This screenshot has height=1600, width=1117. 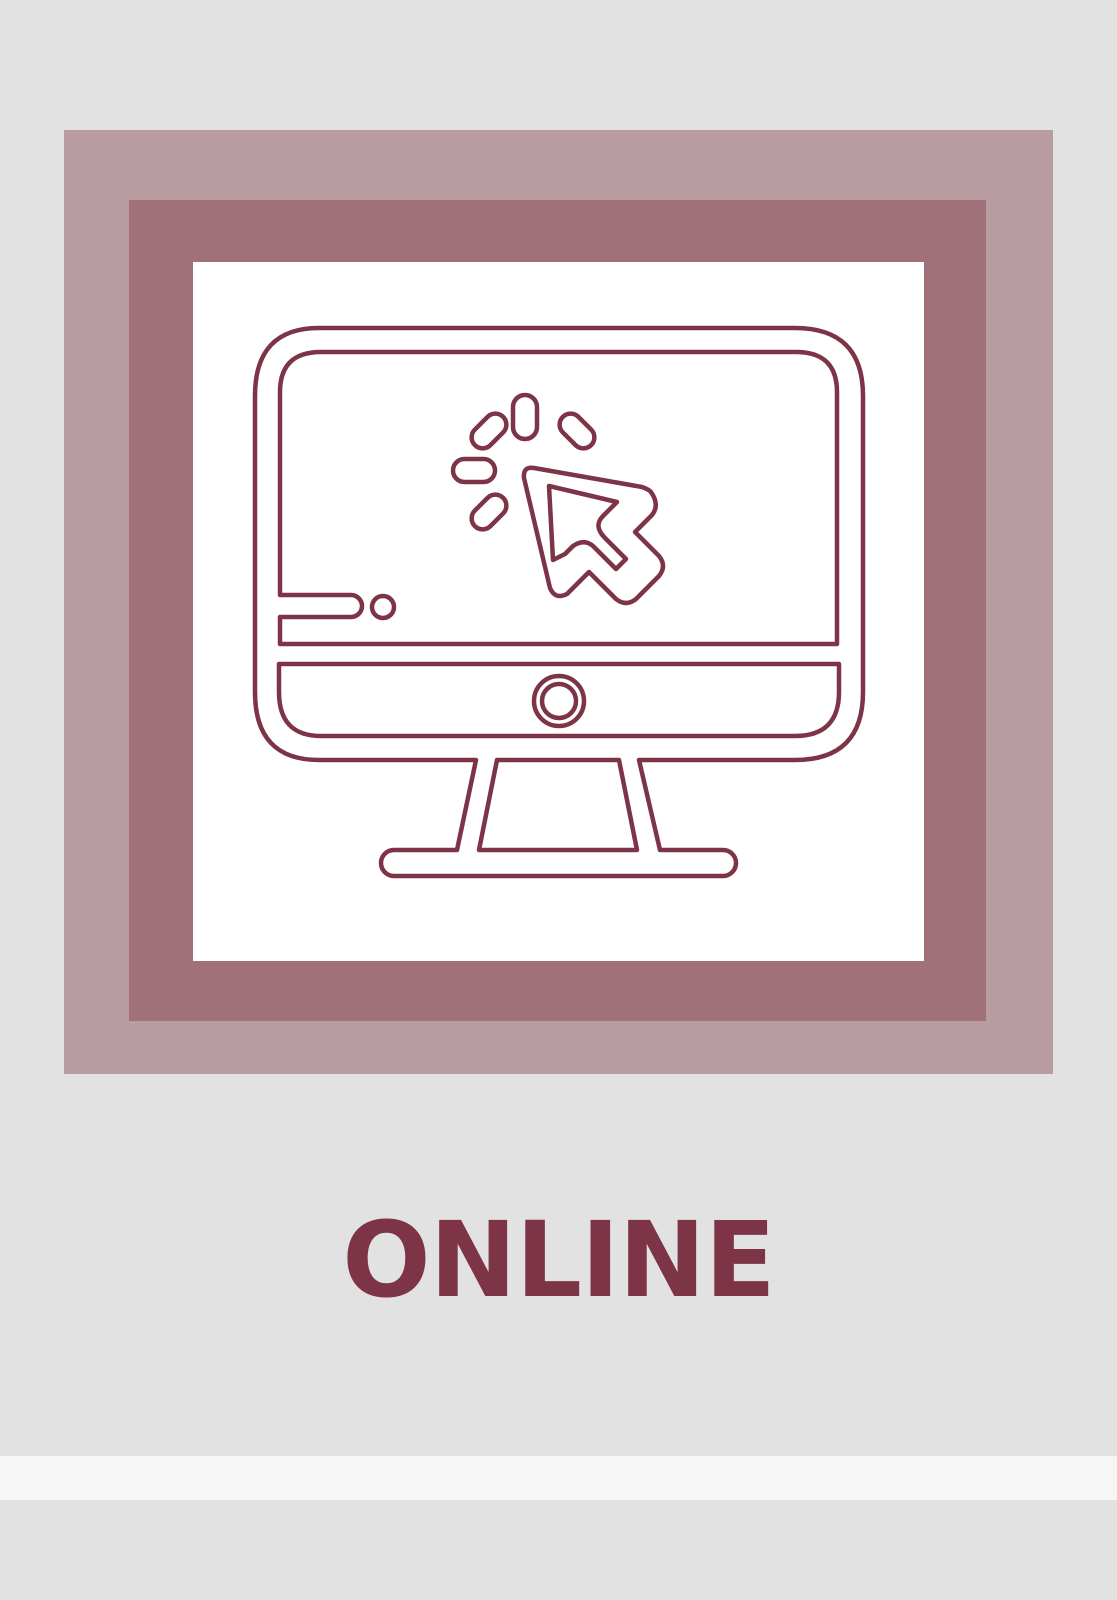 What do you see at coordinates (559, 1260) in the screenshot?
I see `card-label: ONLINE` at bounding box center [559, 1260].